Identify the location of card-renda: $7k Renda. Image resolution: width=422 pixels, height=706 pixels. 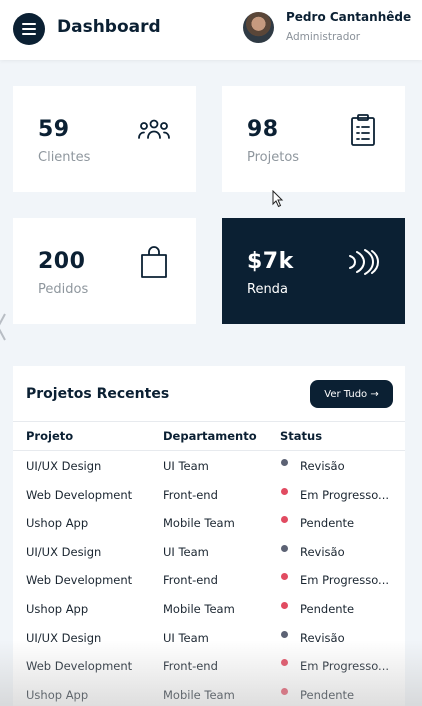
(313, 271).